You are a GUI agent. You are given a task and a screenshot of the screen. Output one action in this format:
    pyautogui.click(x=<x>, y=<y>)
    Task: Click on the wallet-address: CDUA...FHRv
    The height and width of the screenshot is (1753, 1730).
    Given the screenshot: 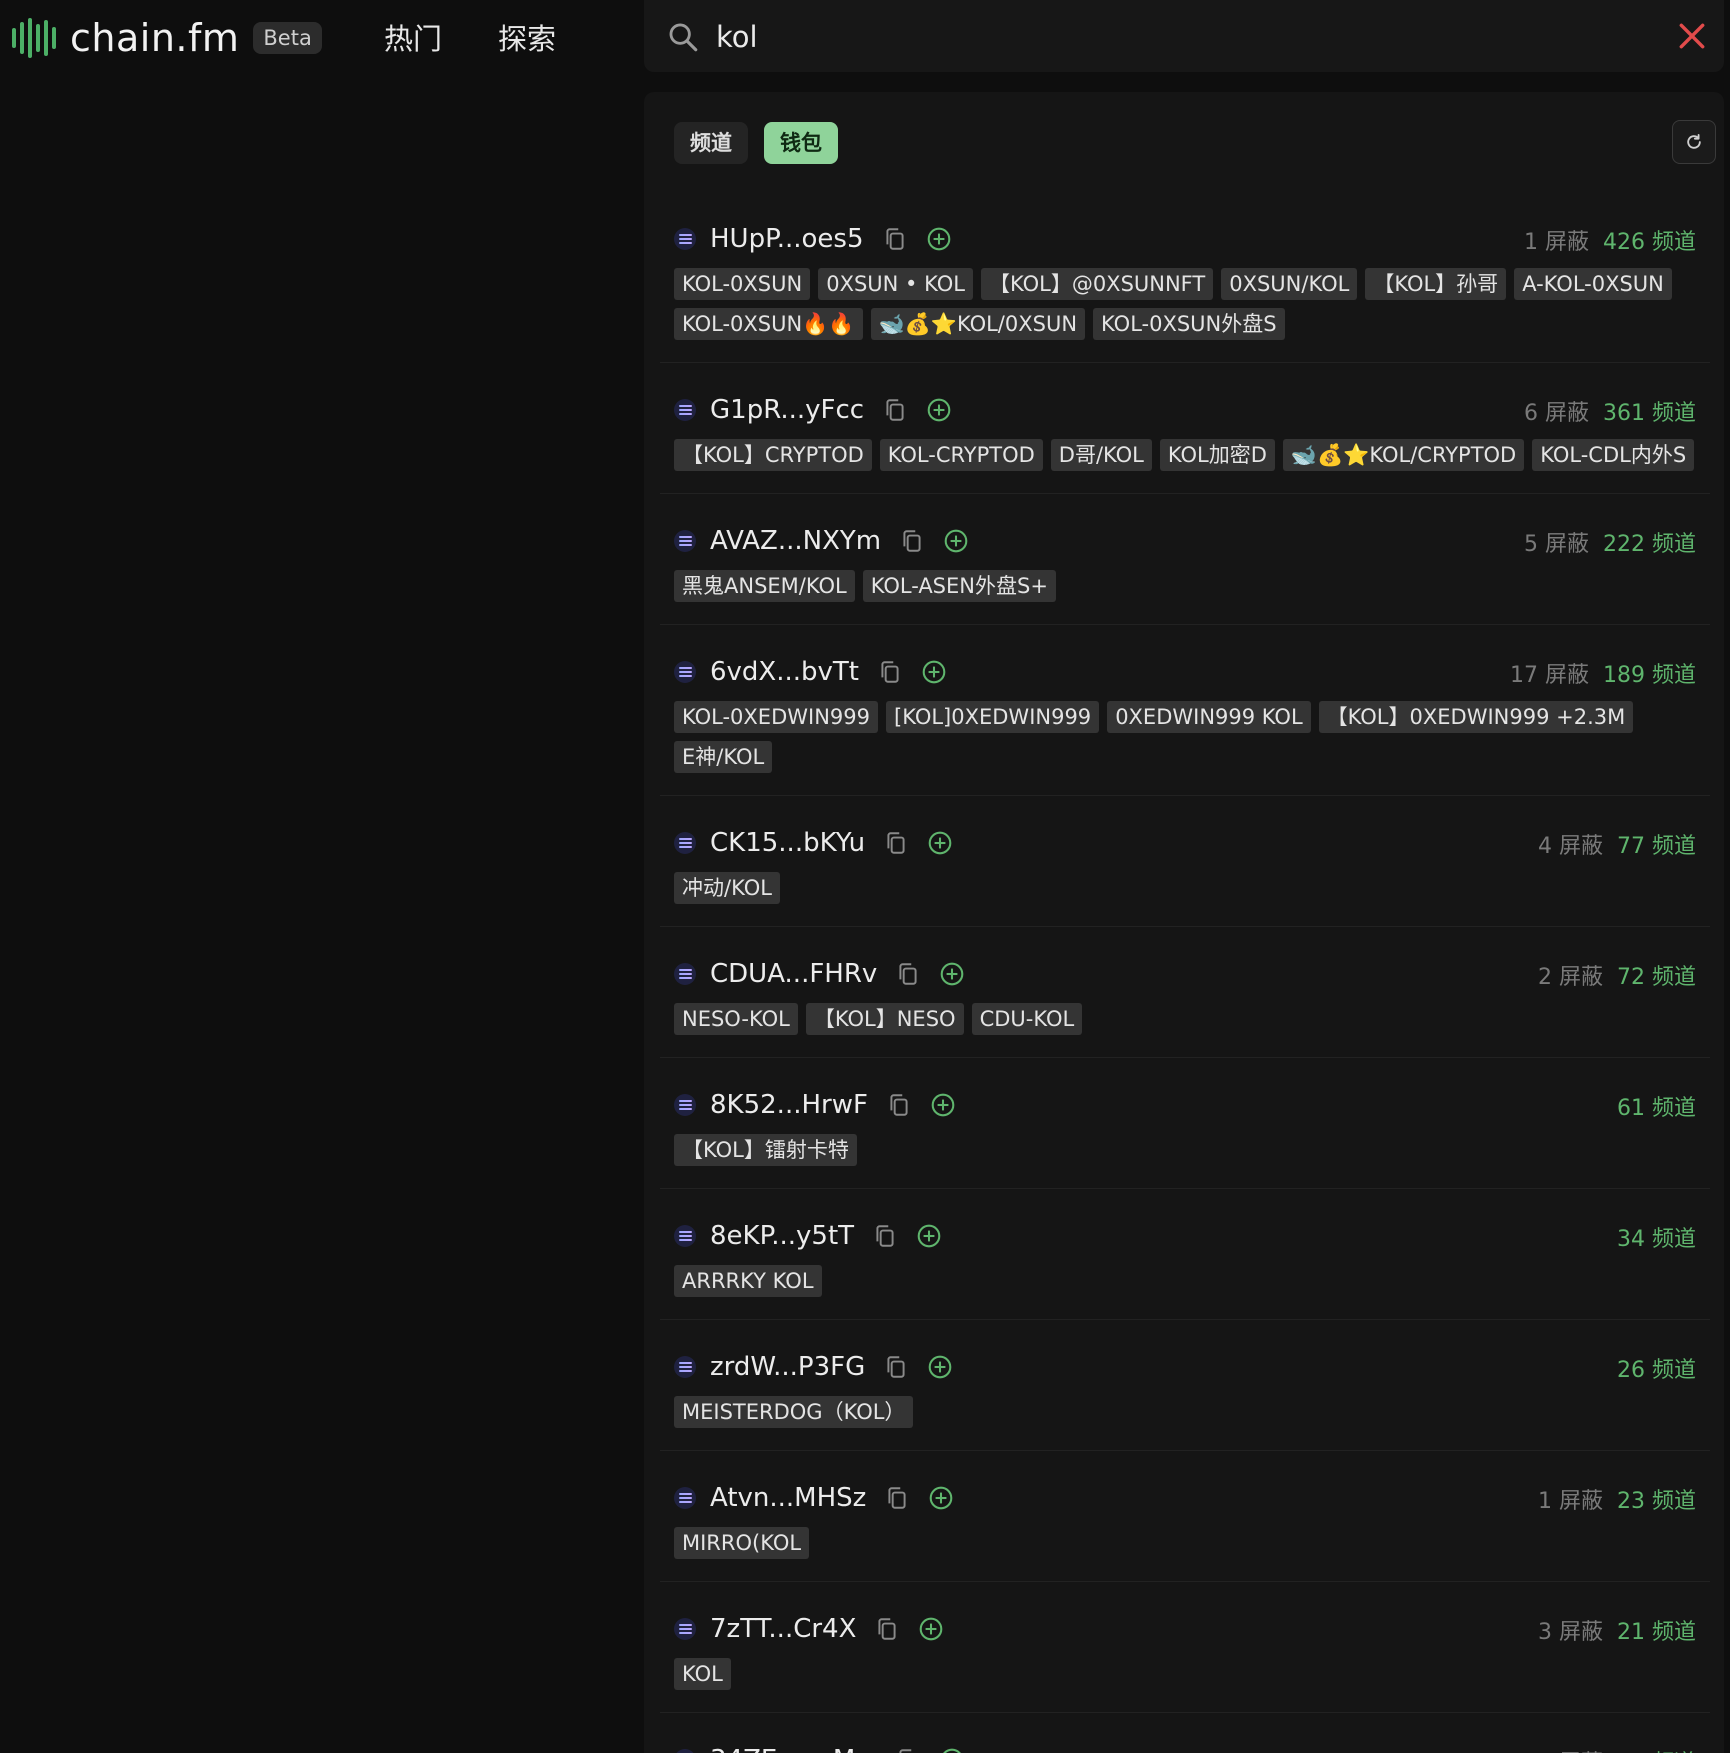 What is the action you would take?
    pyautogui.click(x=793, y=974)
    